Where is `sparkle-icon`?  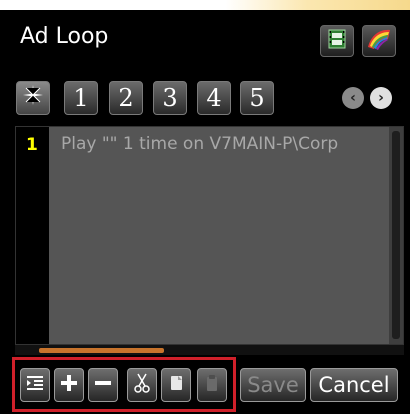 sparkle-icon is located at coordinates (33, 98).